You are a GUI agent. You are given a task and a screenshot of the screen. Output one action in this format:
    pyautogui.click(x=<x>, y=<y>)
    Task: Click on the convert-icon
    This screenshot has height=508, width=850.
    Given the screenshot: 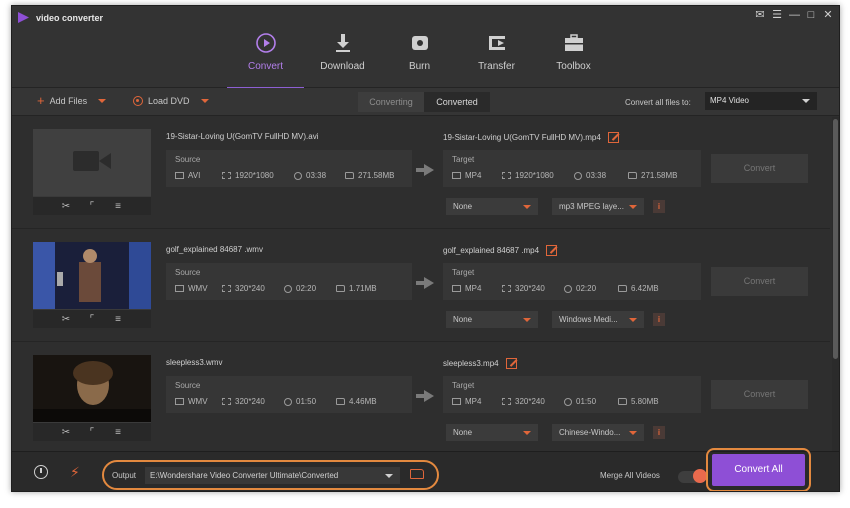 What is the action you would take?
    pyautogui.click(x=265, y=43)
    